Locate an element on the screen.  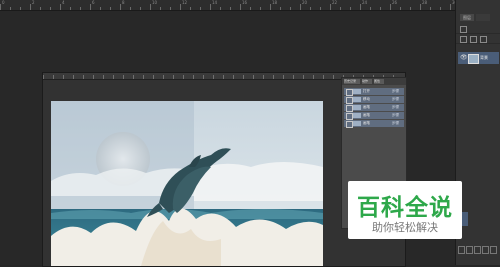
ruler-label: 2 is located at coordinates (33, 2).